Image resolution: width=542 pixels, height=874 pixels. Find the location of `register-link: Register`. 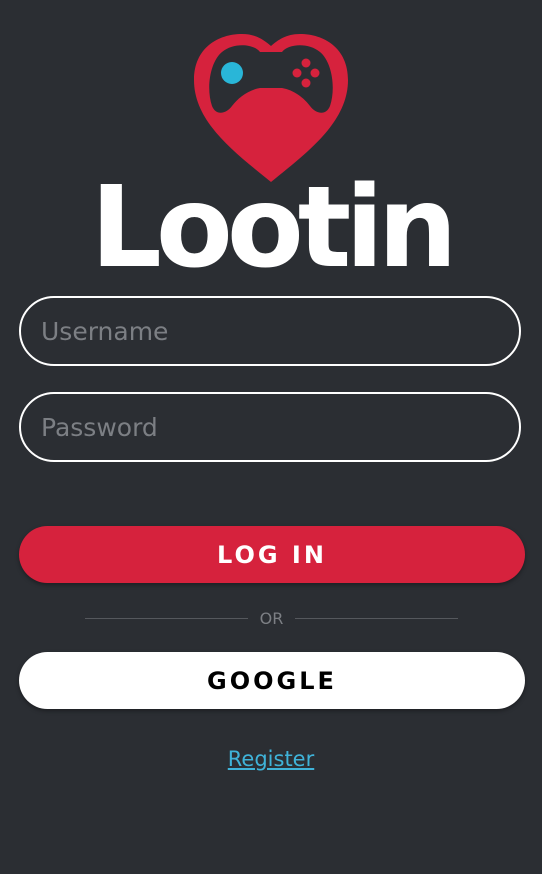

register-link: Register is located at coordinates (271, 759).